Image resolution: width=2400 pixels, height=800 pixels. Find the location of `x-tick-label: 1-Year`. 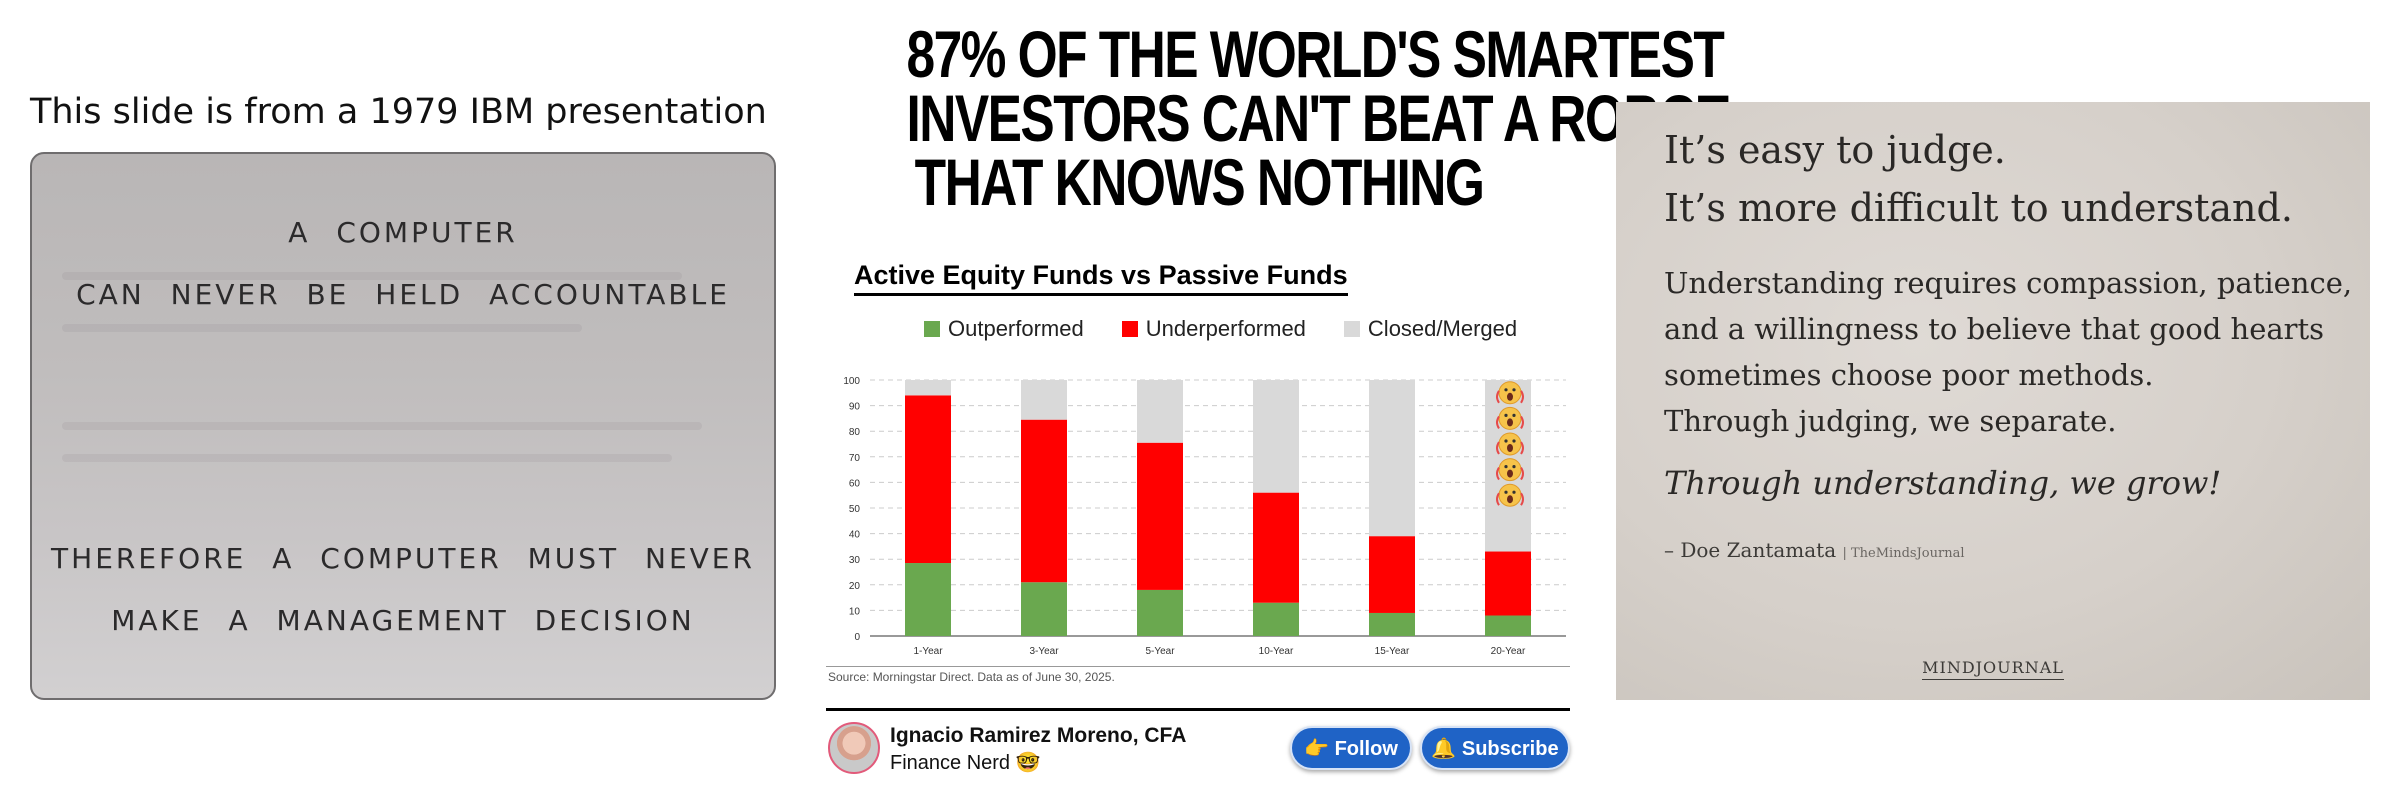

x-tick-label: 1-Year is located at coordinates (928, 651).